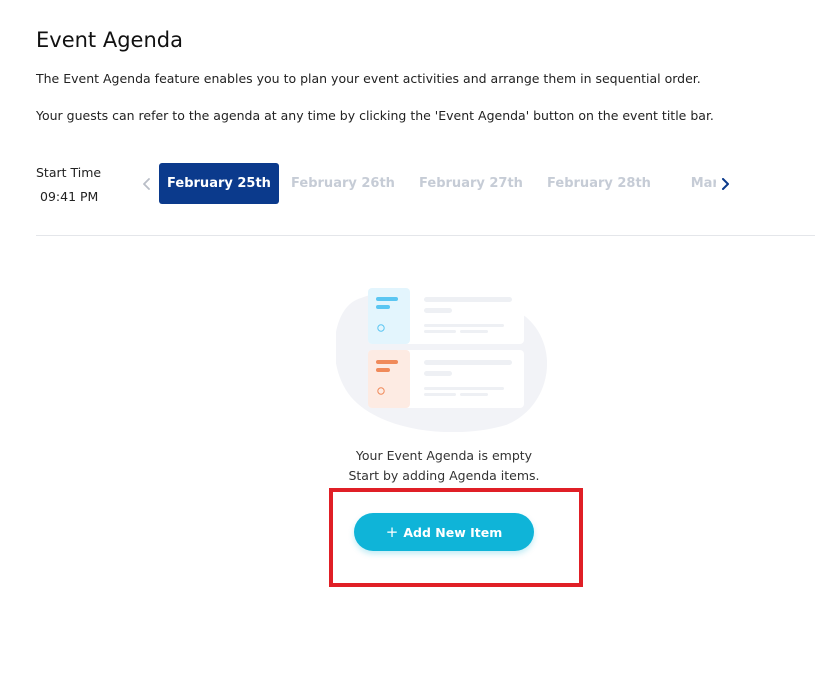 The image size is (815, 697). Describe the element at coordinates (443, 357) in the screenshot. I see `empty-agenda-illustration` at that location.